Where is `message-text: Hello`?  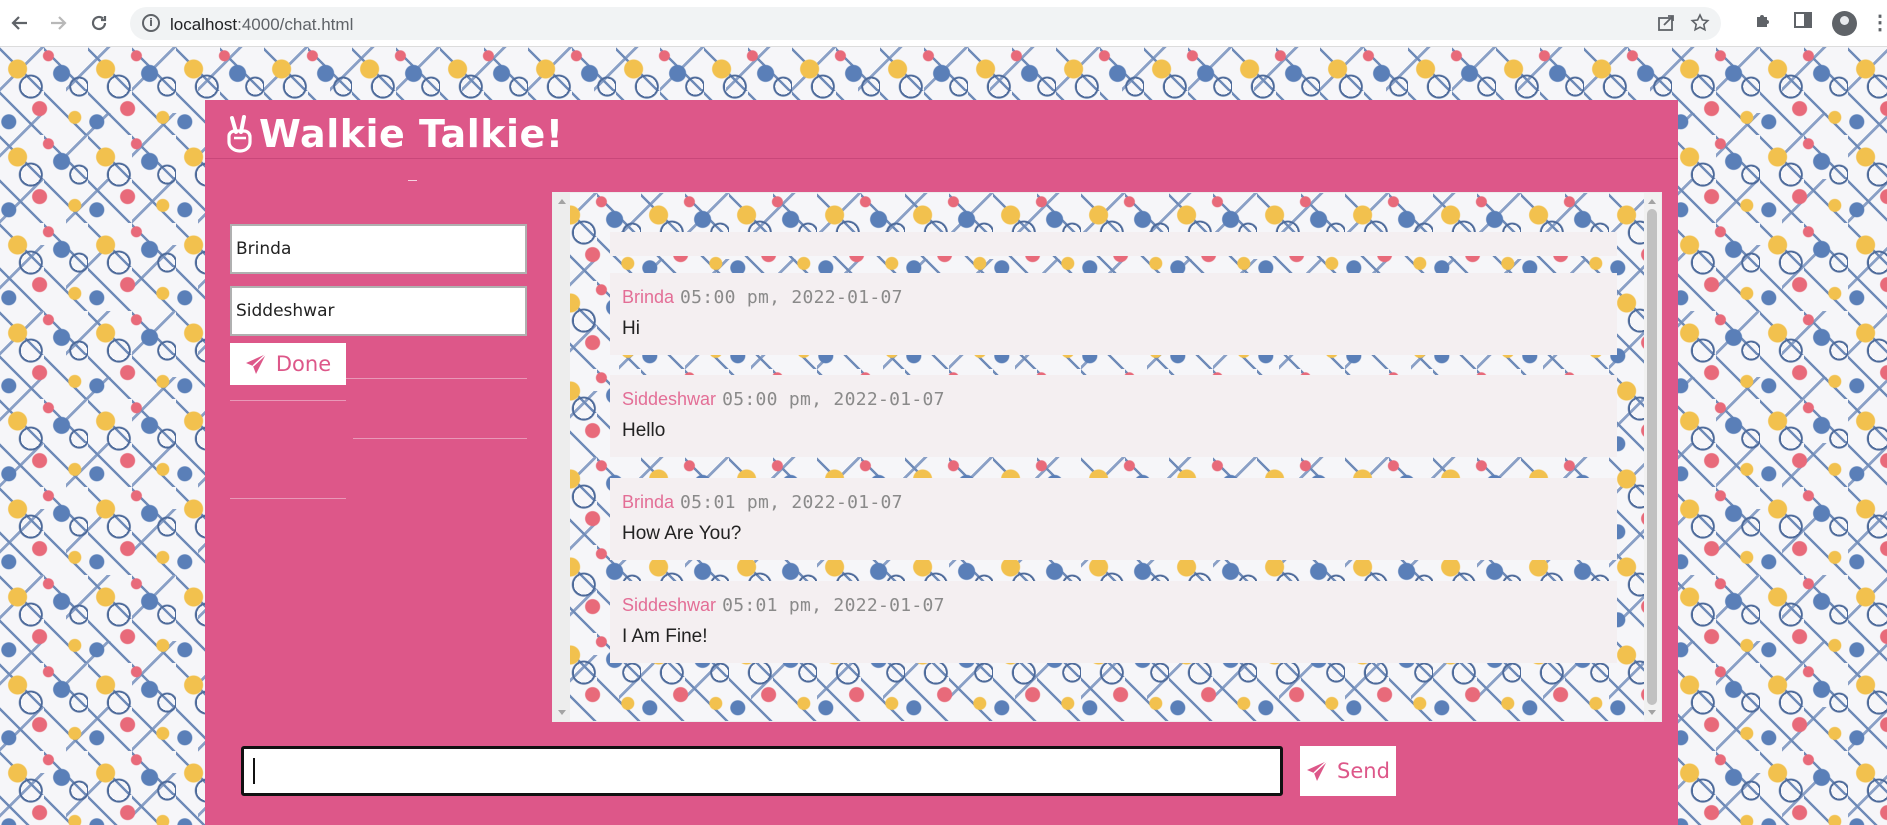 message-text: Hello is located at coordinates (644, 430).